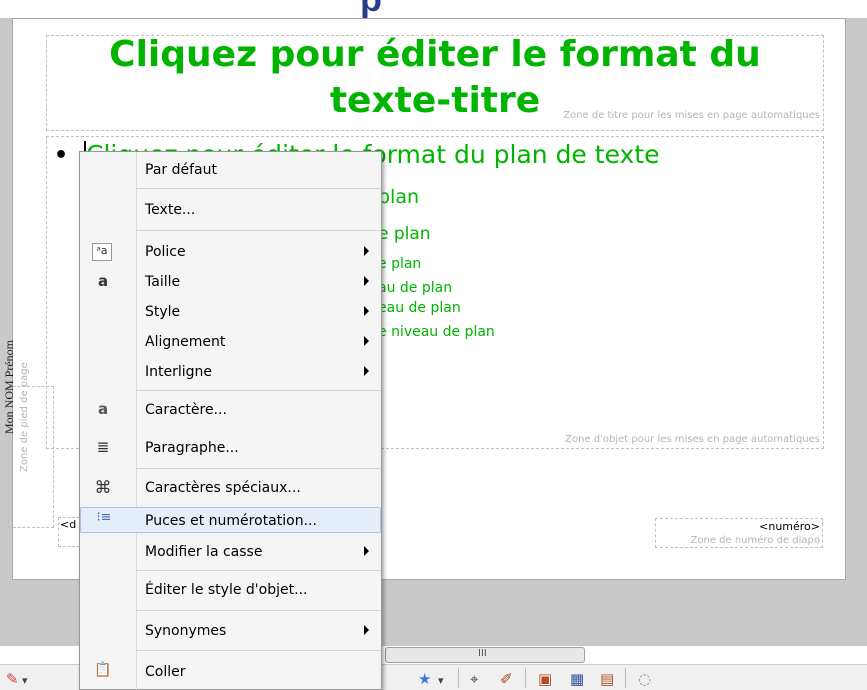 This screenshot has height=690, width=867. I want to click on image-icon: ▣, so click(545, 679).